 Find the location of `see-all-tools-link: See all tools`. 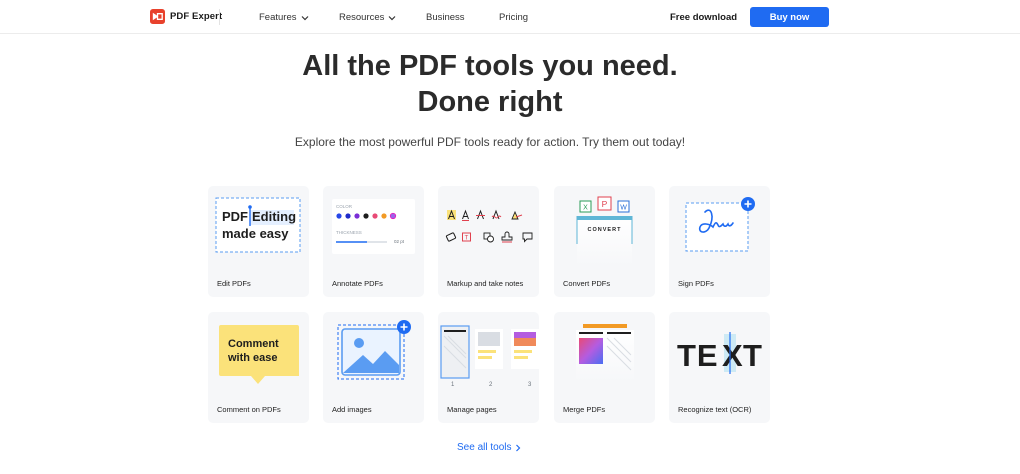

see-all-tools-link: See all tools is located at coordinates (489, 447).